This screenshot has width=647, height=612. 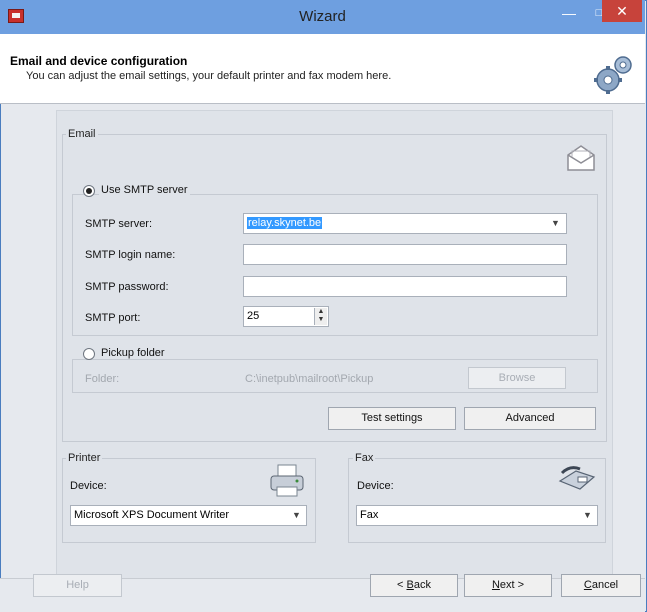 I want to click on browse-button: Browse, so click(x=517, y=378).